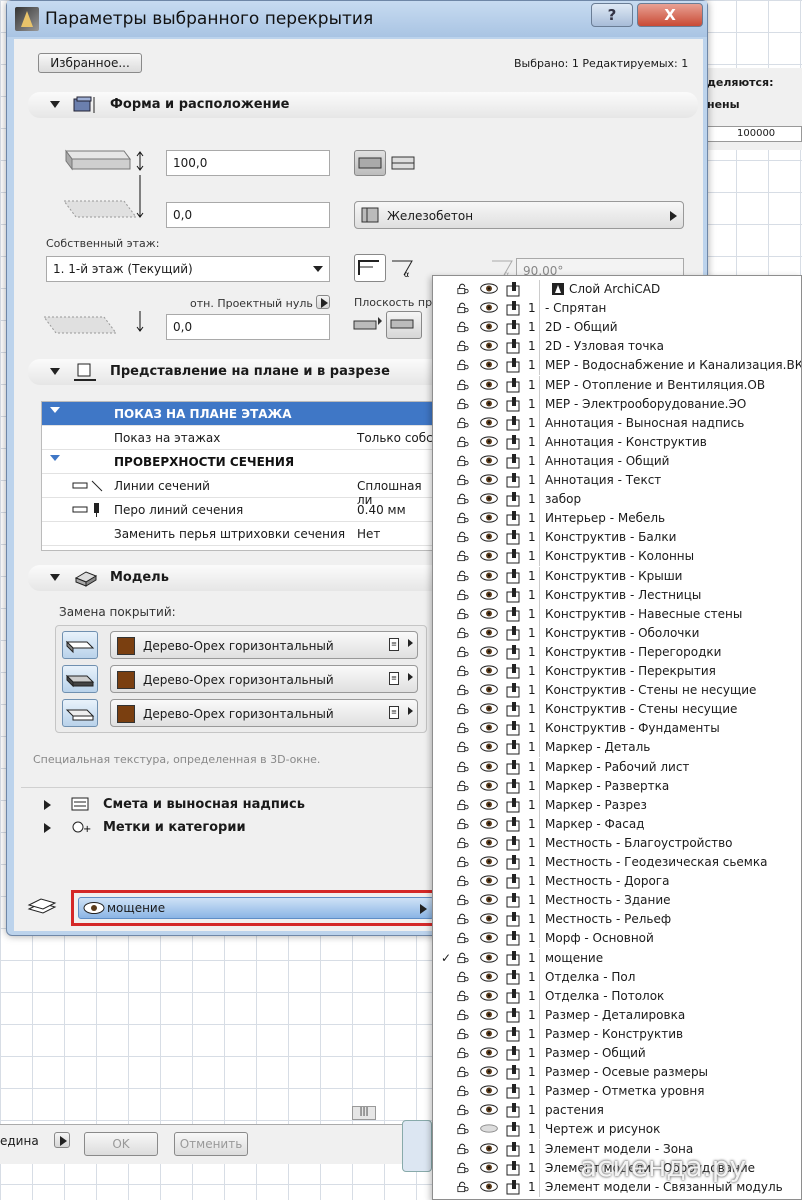 The image size is (802, 1200). I want to click on layer-list-item: 1 Конструктив - Навесные стены, so click(617, 614).